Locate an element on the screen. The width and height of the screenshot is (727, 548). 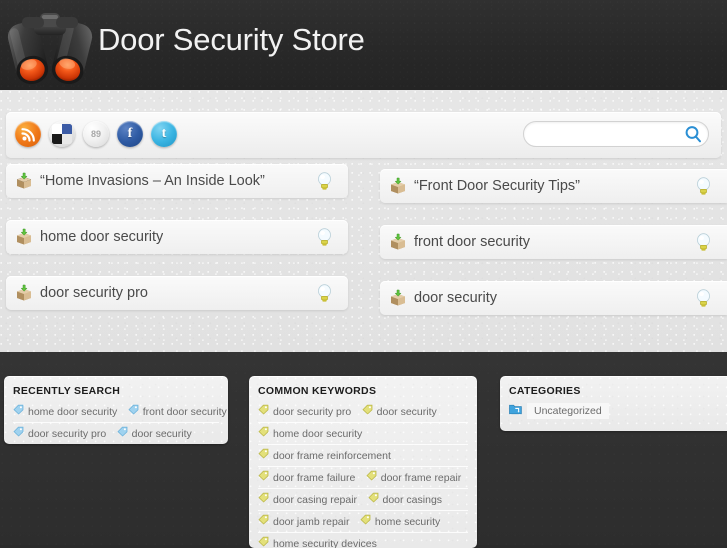
keyword-link: door frame failure is located at coordinates (306, 477).